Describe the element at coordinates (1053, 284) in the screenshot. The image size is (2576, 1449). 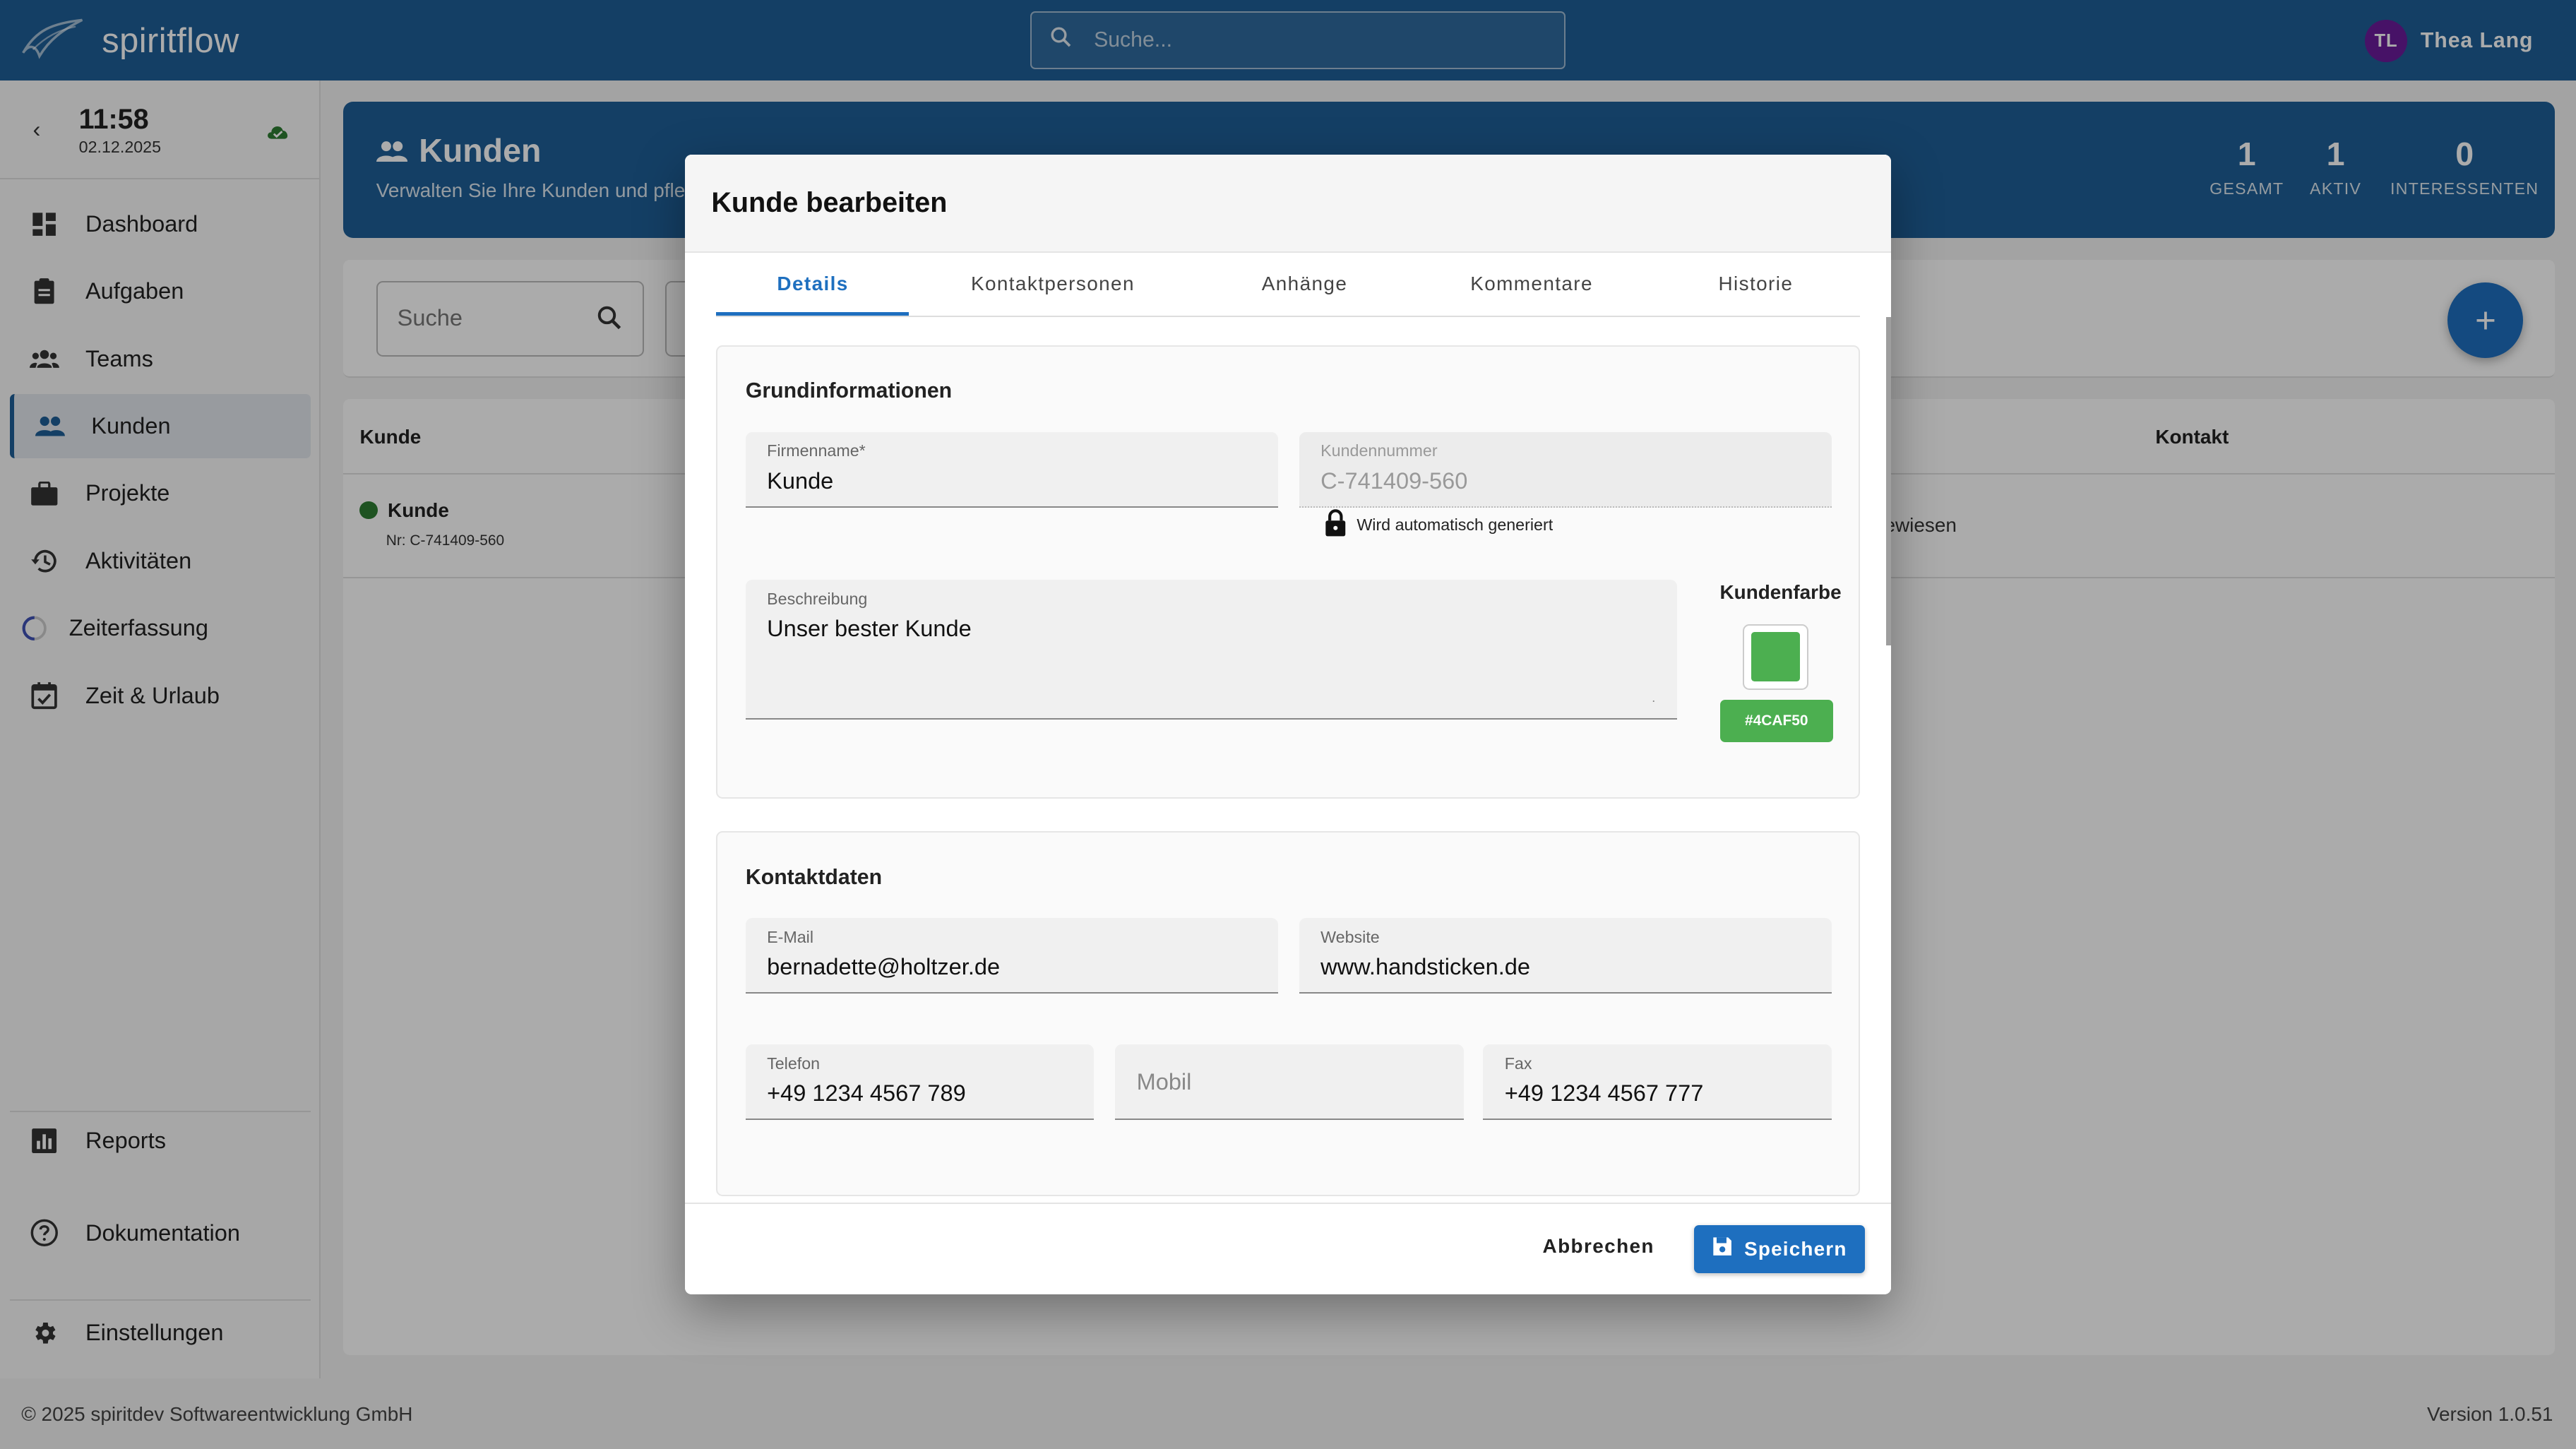
I see `tab-kontaktpersonen: Kontaktpersonen` at that location.